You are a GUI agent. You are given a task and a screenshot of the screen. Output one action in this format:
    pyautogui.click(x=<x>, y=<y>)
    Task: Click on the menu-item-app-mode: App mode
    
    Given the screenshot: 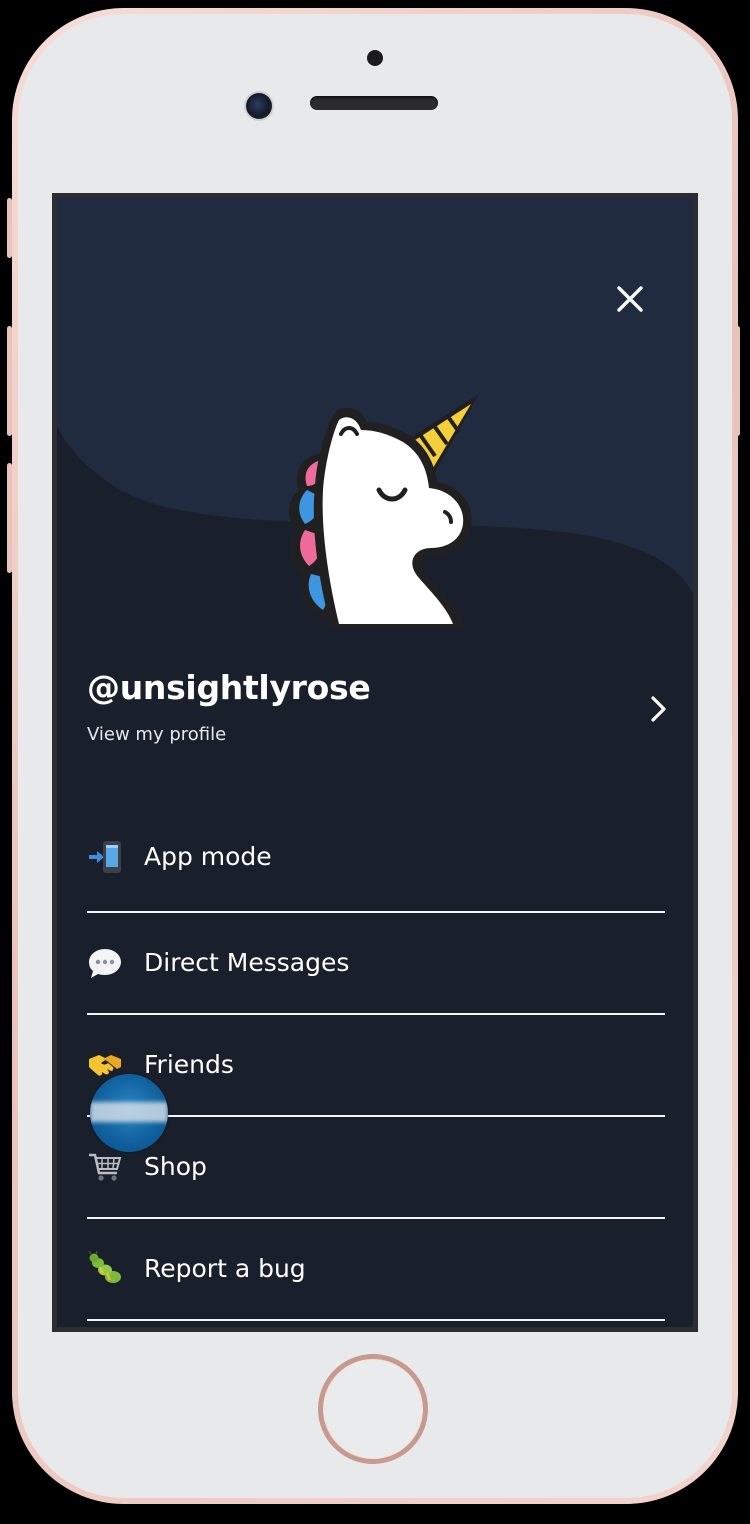 What is the action you would take?
    pyautogui.click(x=376, y=857)
    